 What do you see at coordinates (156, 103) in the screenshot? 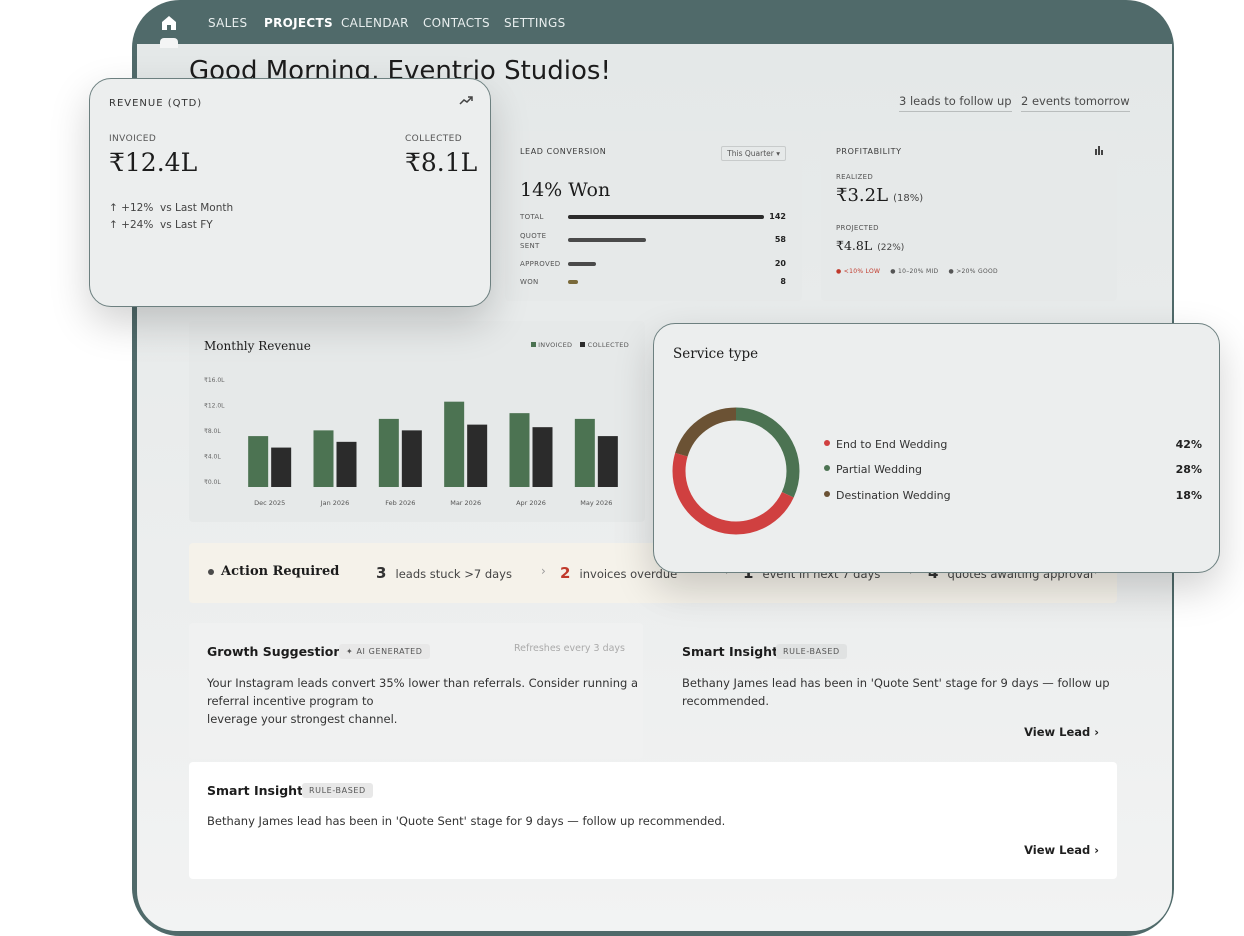
I see `revenue-title: REVENUE (QTD)` at bounding box center [156, 103].